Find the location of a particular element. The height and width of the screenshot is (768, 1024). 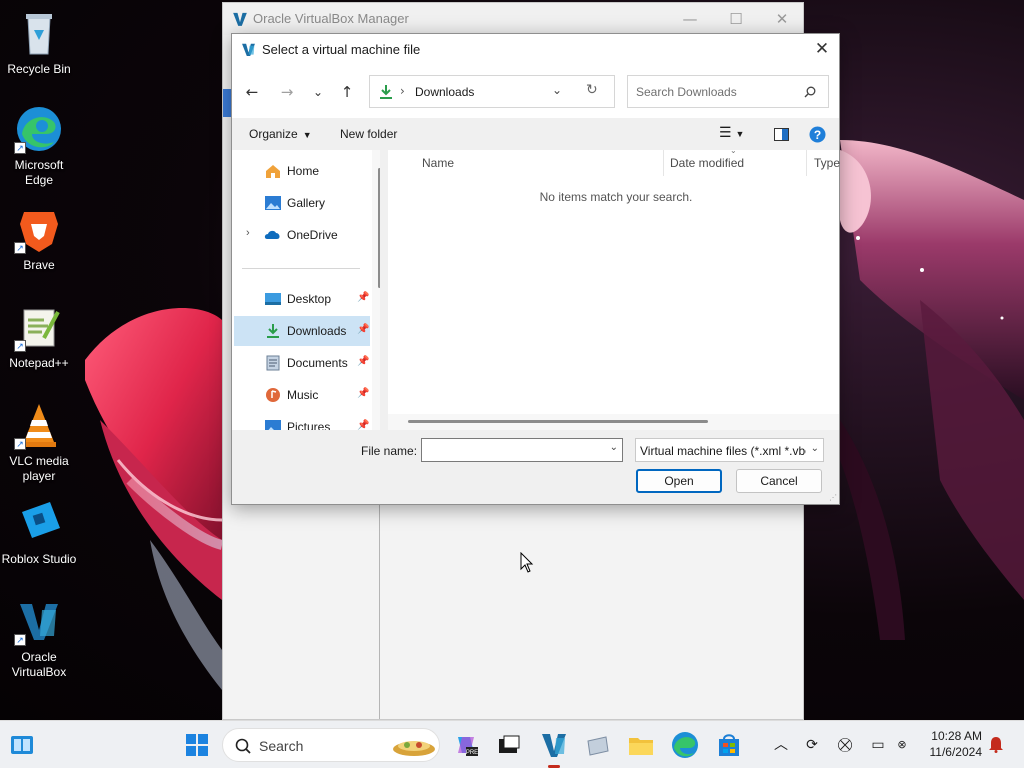

view-options-button: ☰ ▼ is located at coordinates (731, 132).